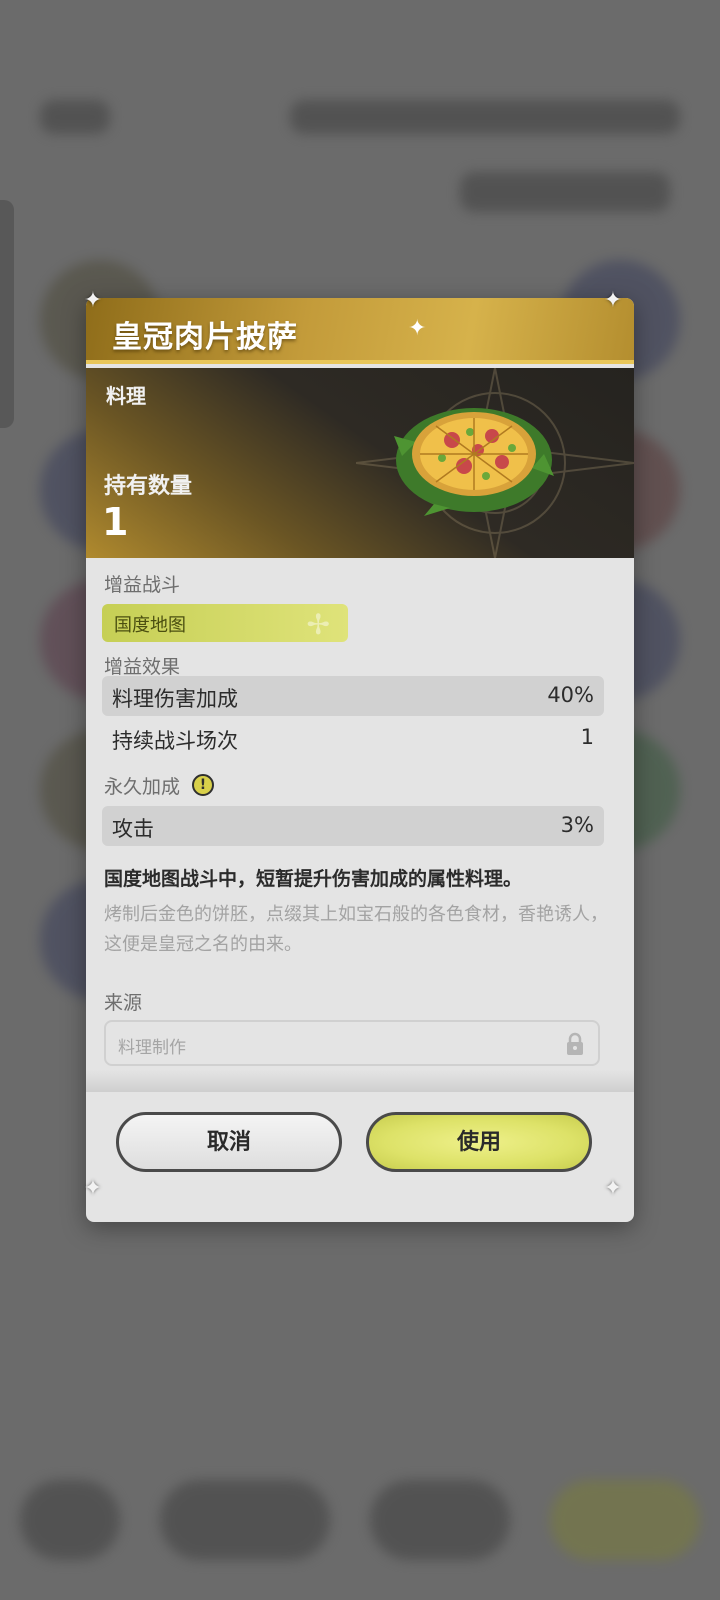  What do you see at coordinates (175, 699) in the screenshot?
I see `stat-name: 料理伤害加成` at bounding box center [175, 699].